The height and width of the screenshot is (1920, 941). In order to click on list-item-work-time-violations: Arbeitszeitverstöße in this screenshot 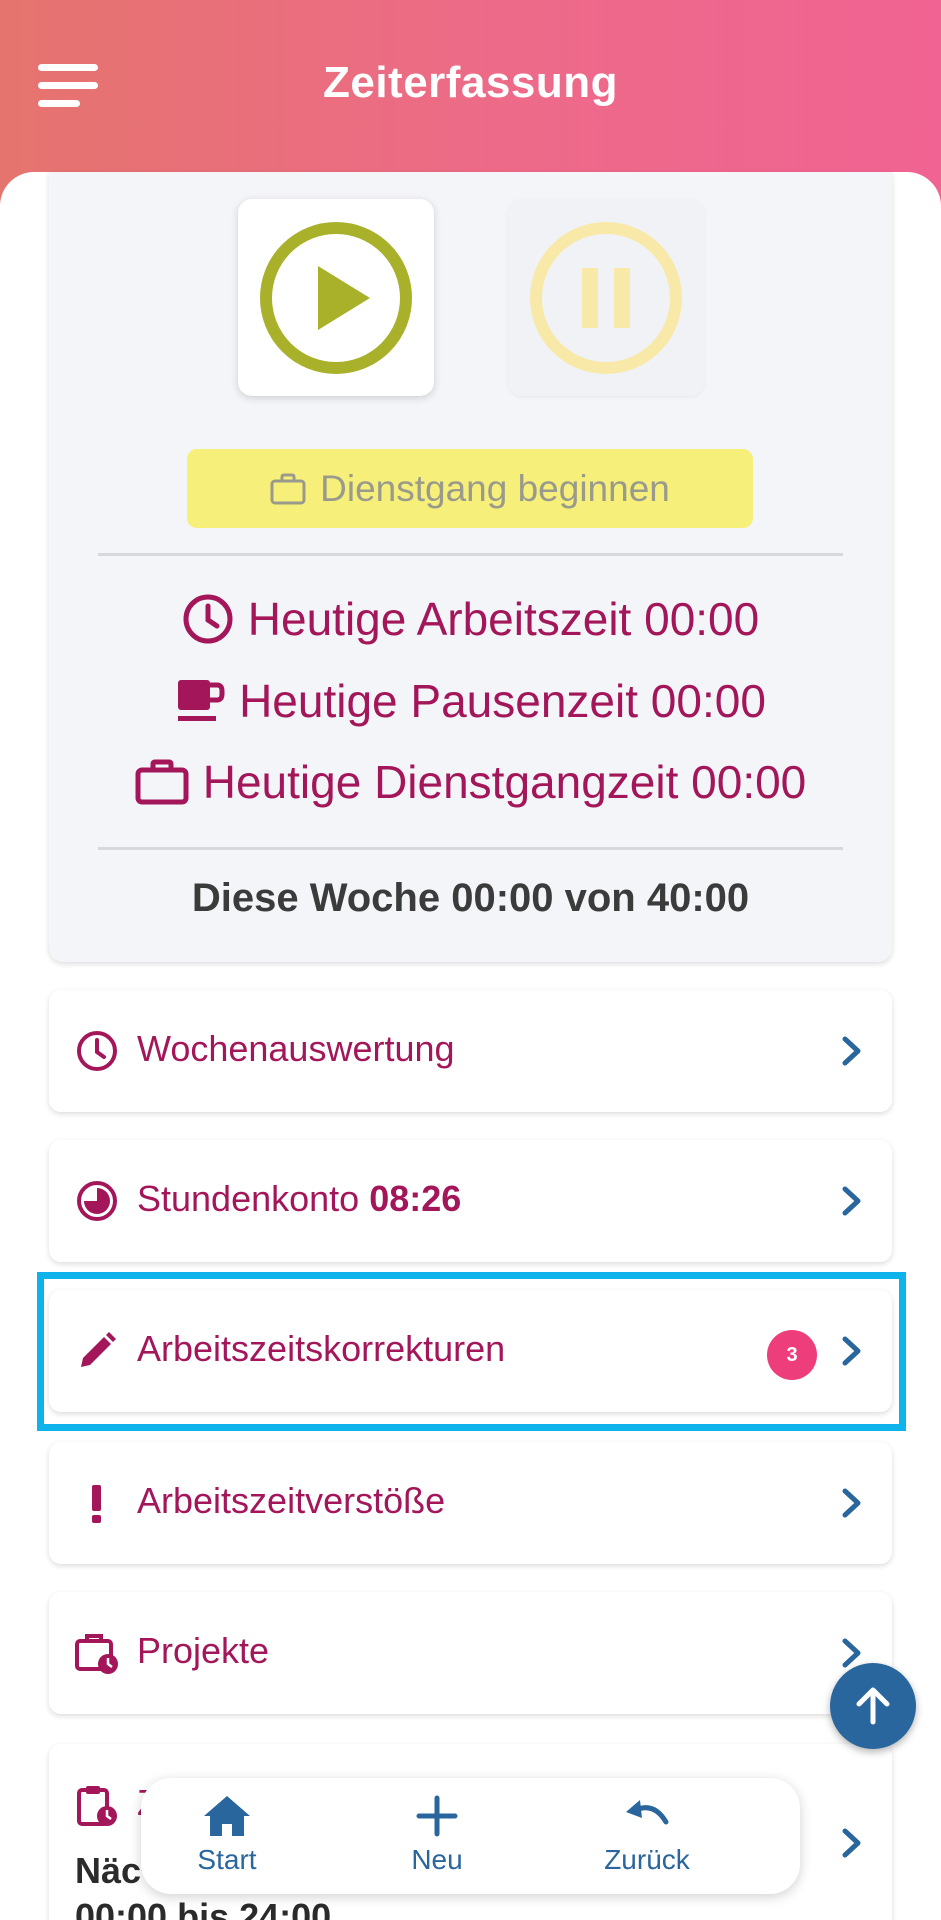, I will do `click(470, 1503)`.